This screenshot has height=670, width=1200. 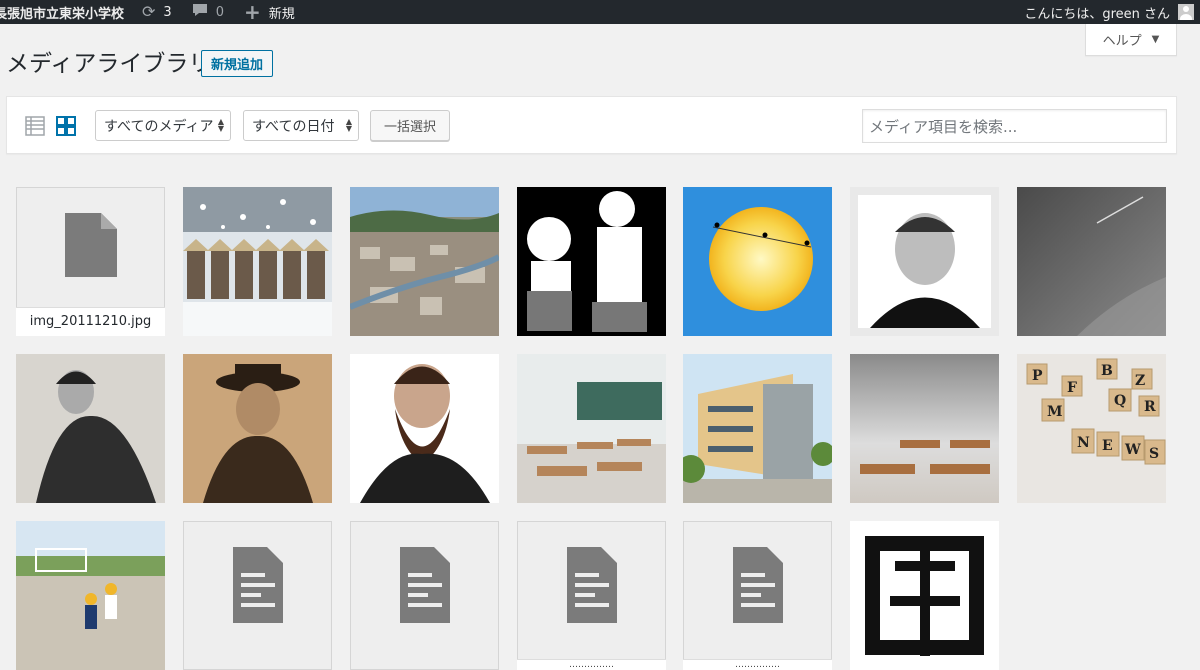 What do you see at coordinates (1097, 14) in the screenshot?
I see `greeting-text: こんにちは、green さん` at bounding box center [1097, 14].